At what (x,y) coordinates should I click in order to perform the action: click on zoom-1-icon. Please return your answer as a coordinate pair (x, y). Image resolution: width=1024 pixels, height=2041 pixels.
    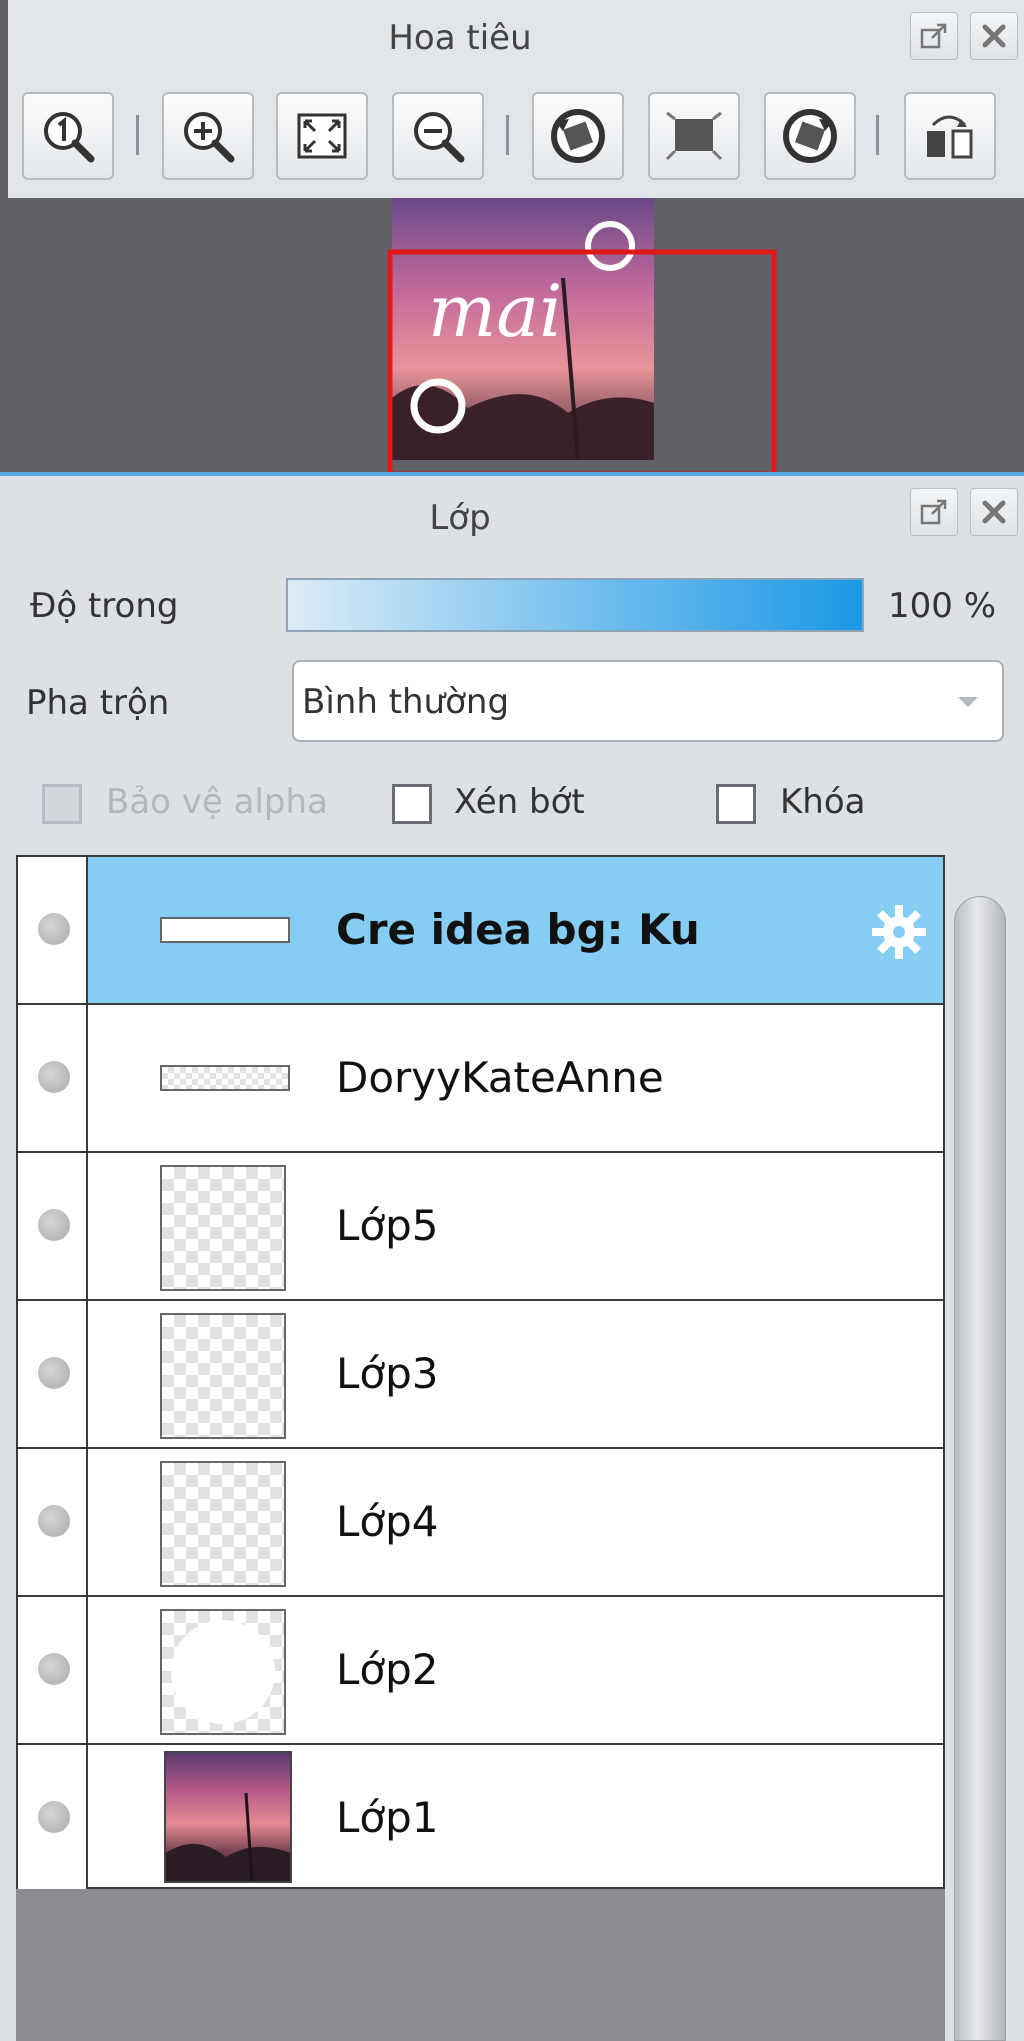
    Looking at the image, I should click on (69, 137).